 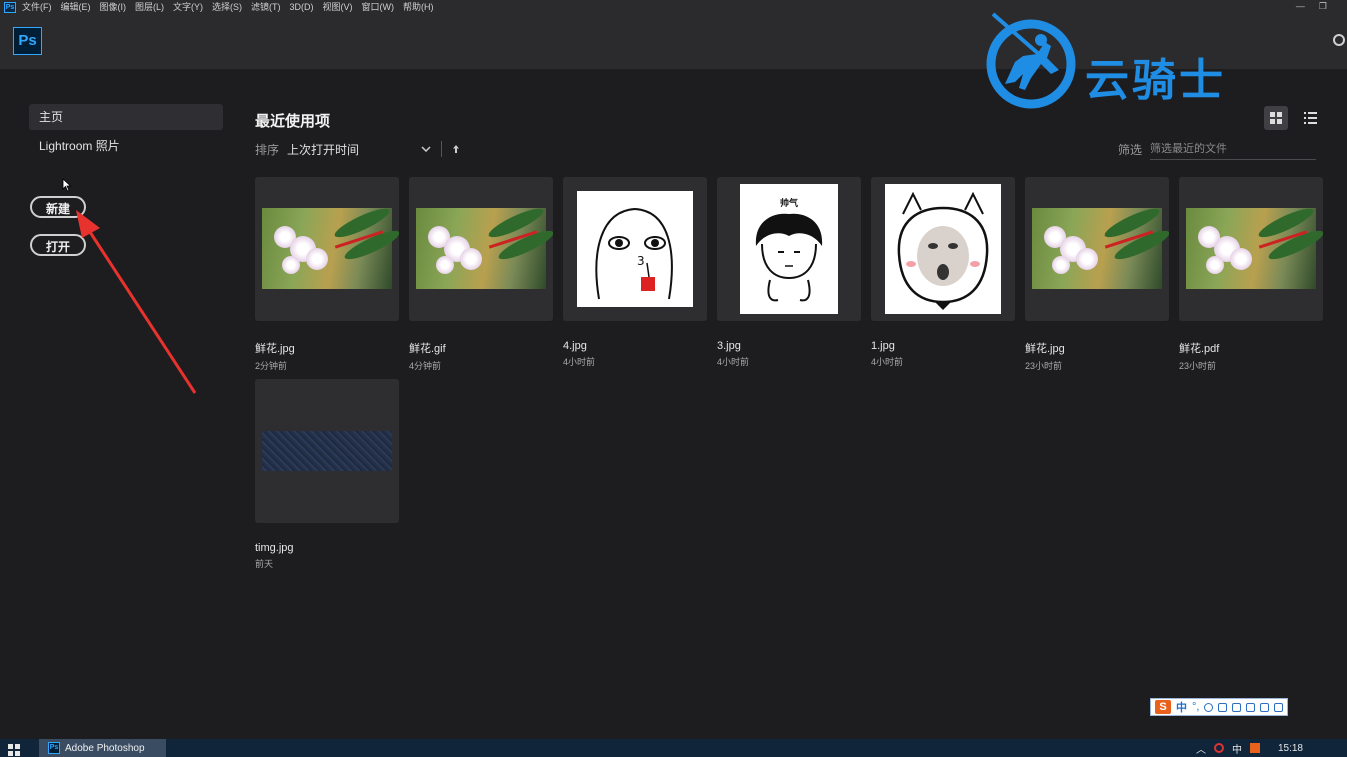 What do you see at coordinates (427, 349) in the screenshot?
I see `file-name: 鲜花.gif` at bounding box center [427, 349].